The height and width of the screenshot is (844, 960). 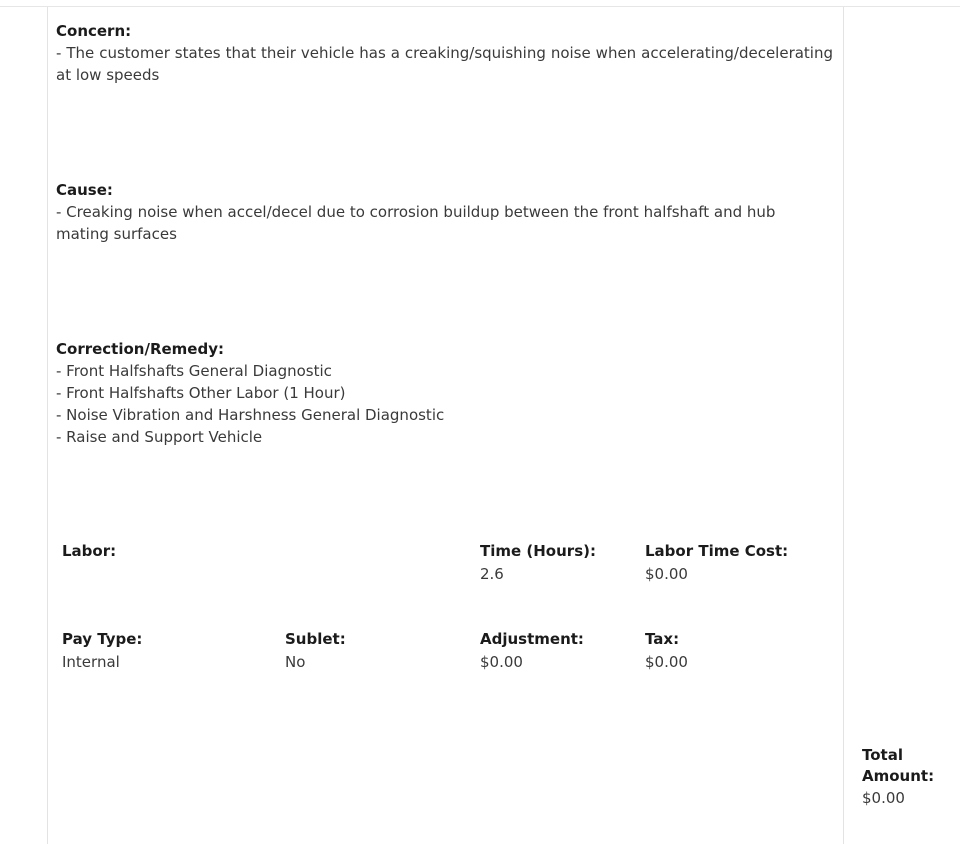 I want to click on labor-label: Labor:, so click(x=89, y=551).